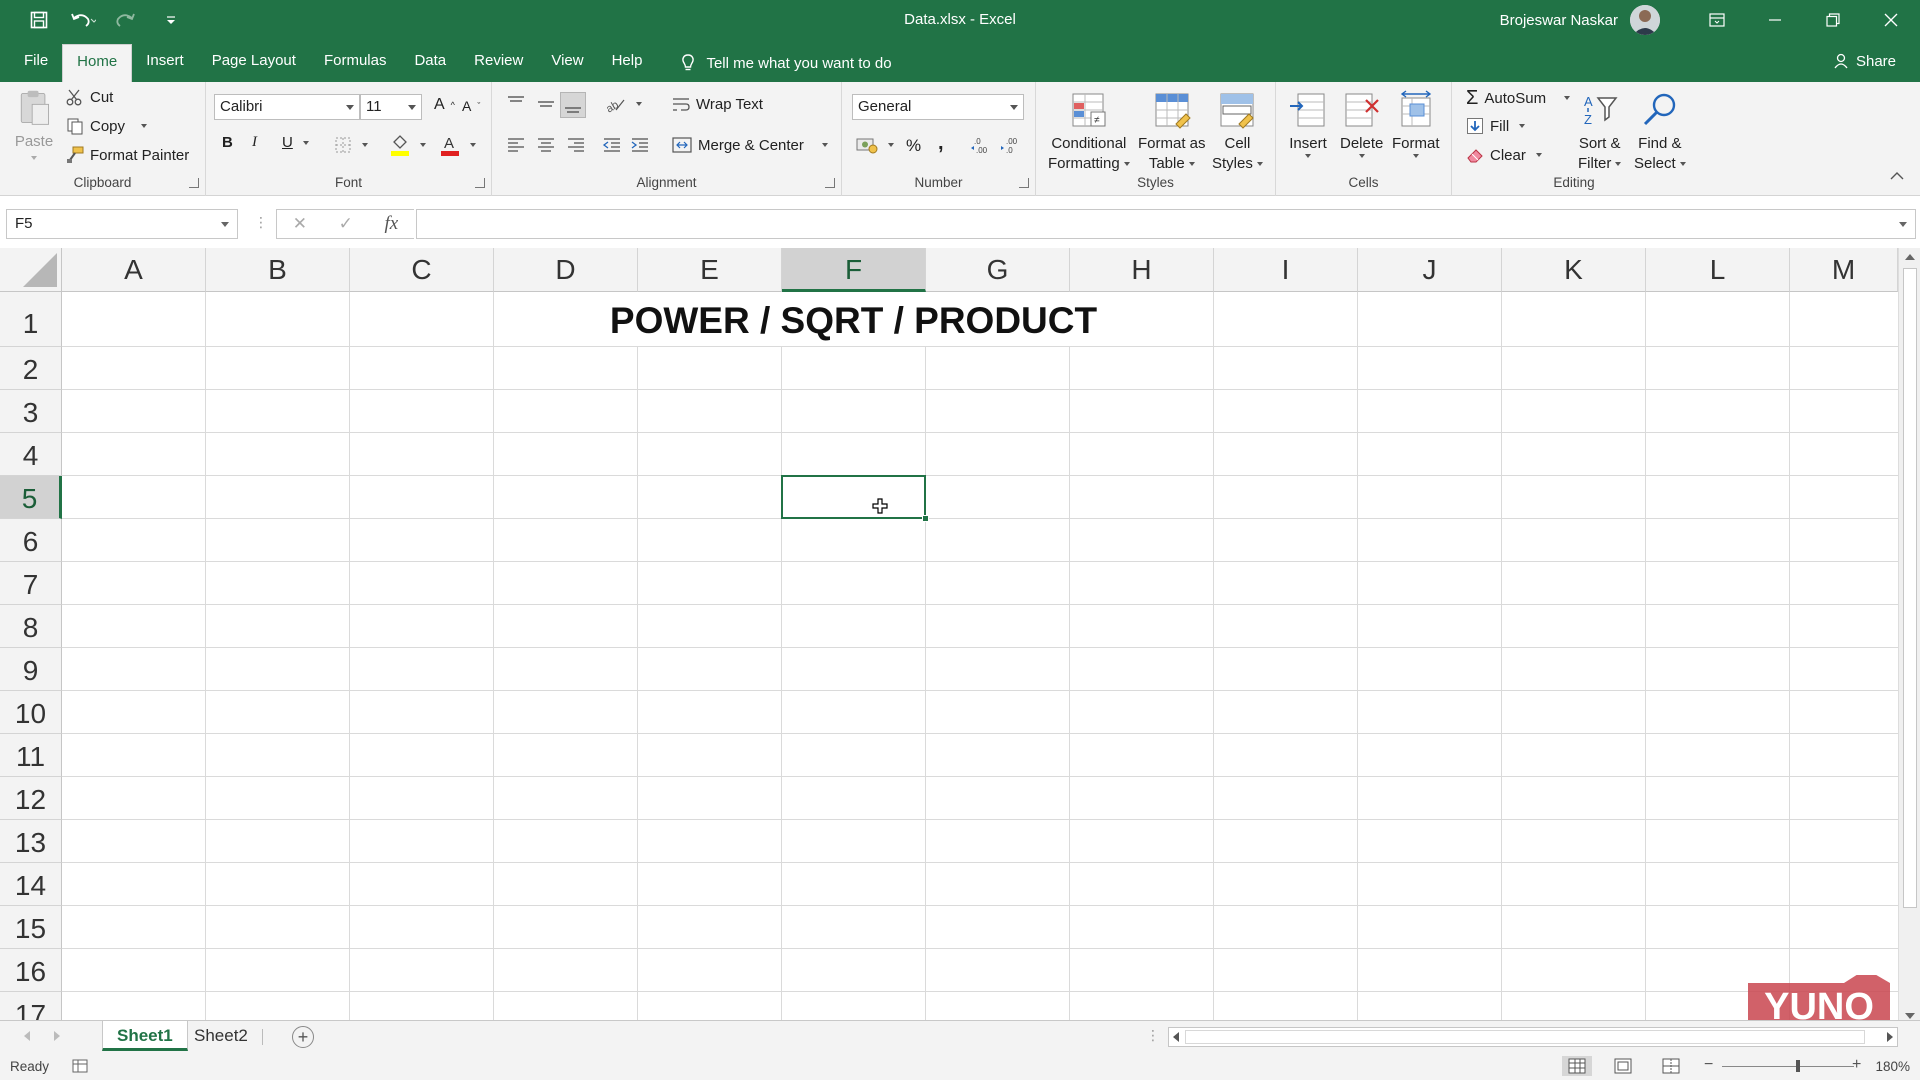 The image size is (1920, 1080). What do you see at coordinates (1166, 224) in the screenshot?
I see `formula-input` at bounding box center [1166, 224].